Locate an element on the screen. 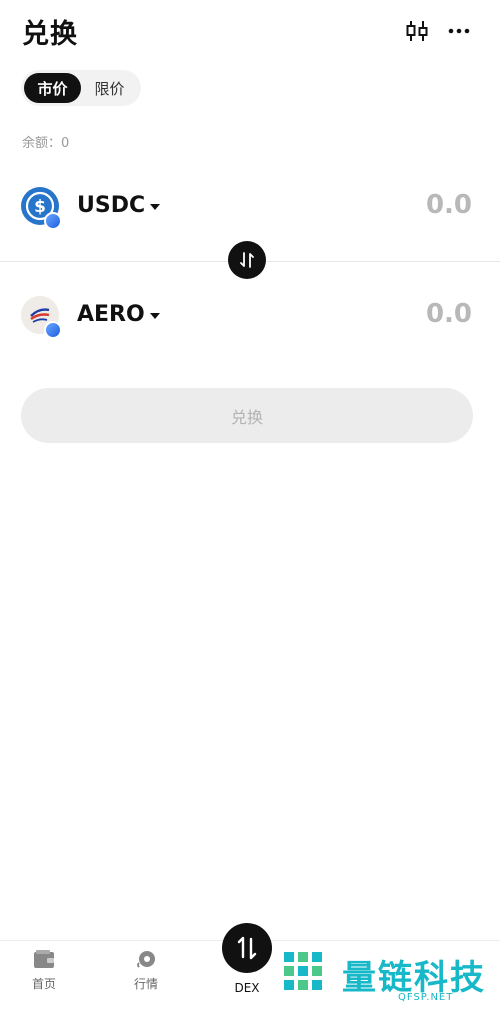 This screenshot has height=1009, width=500. switch-tokens-button is located at coordinates (247, 260).